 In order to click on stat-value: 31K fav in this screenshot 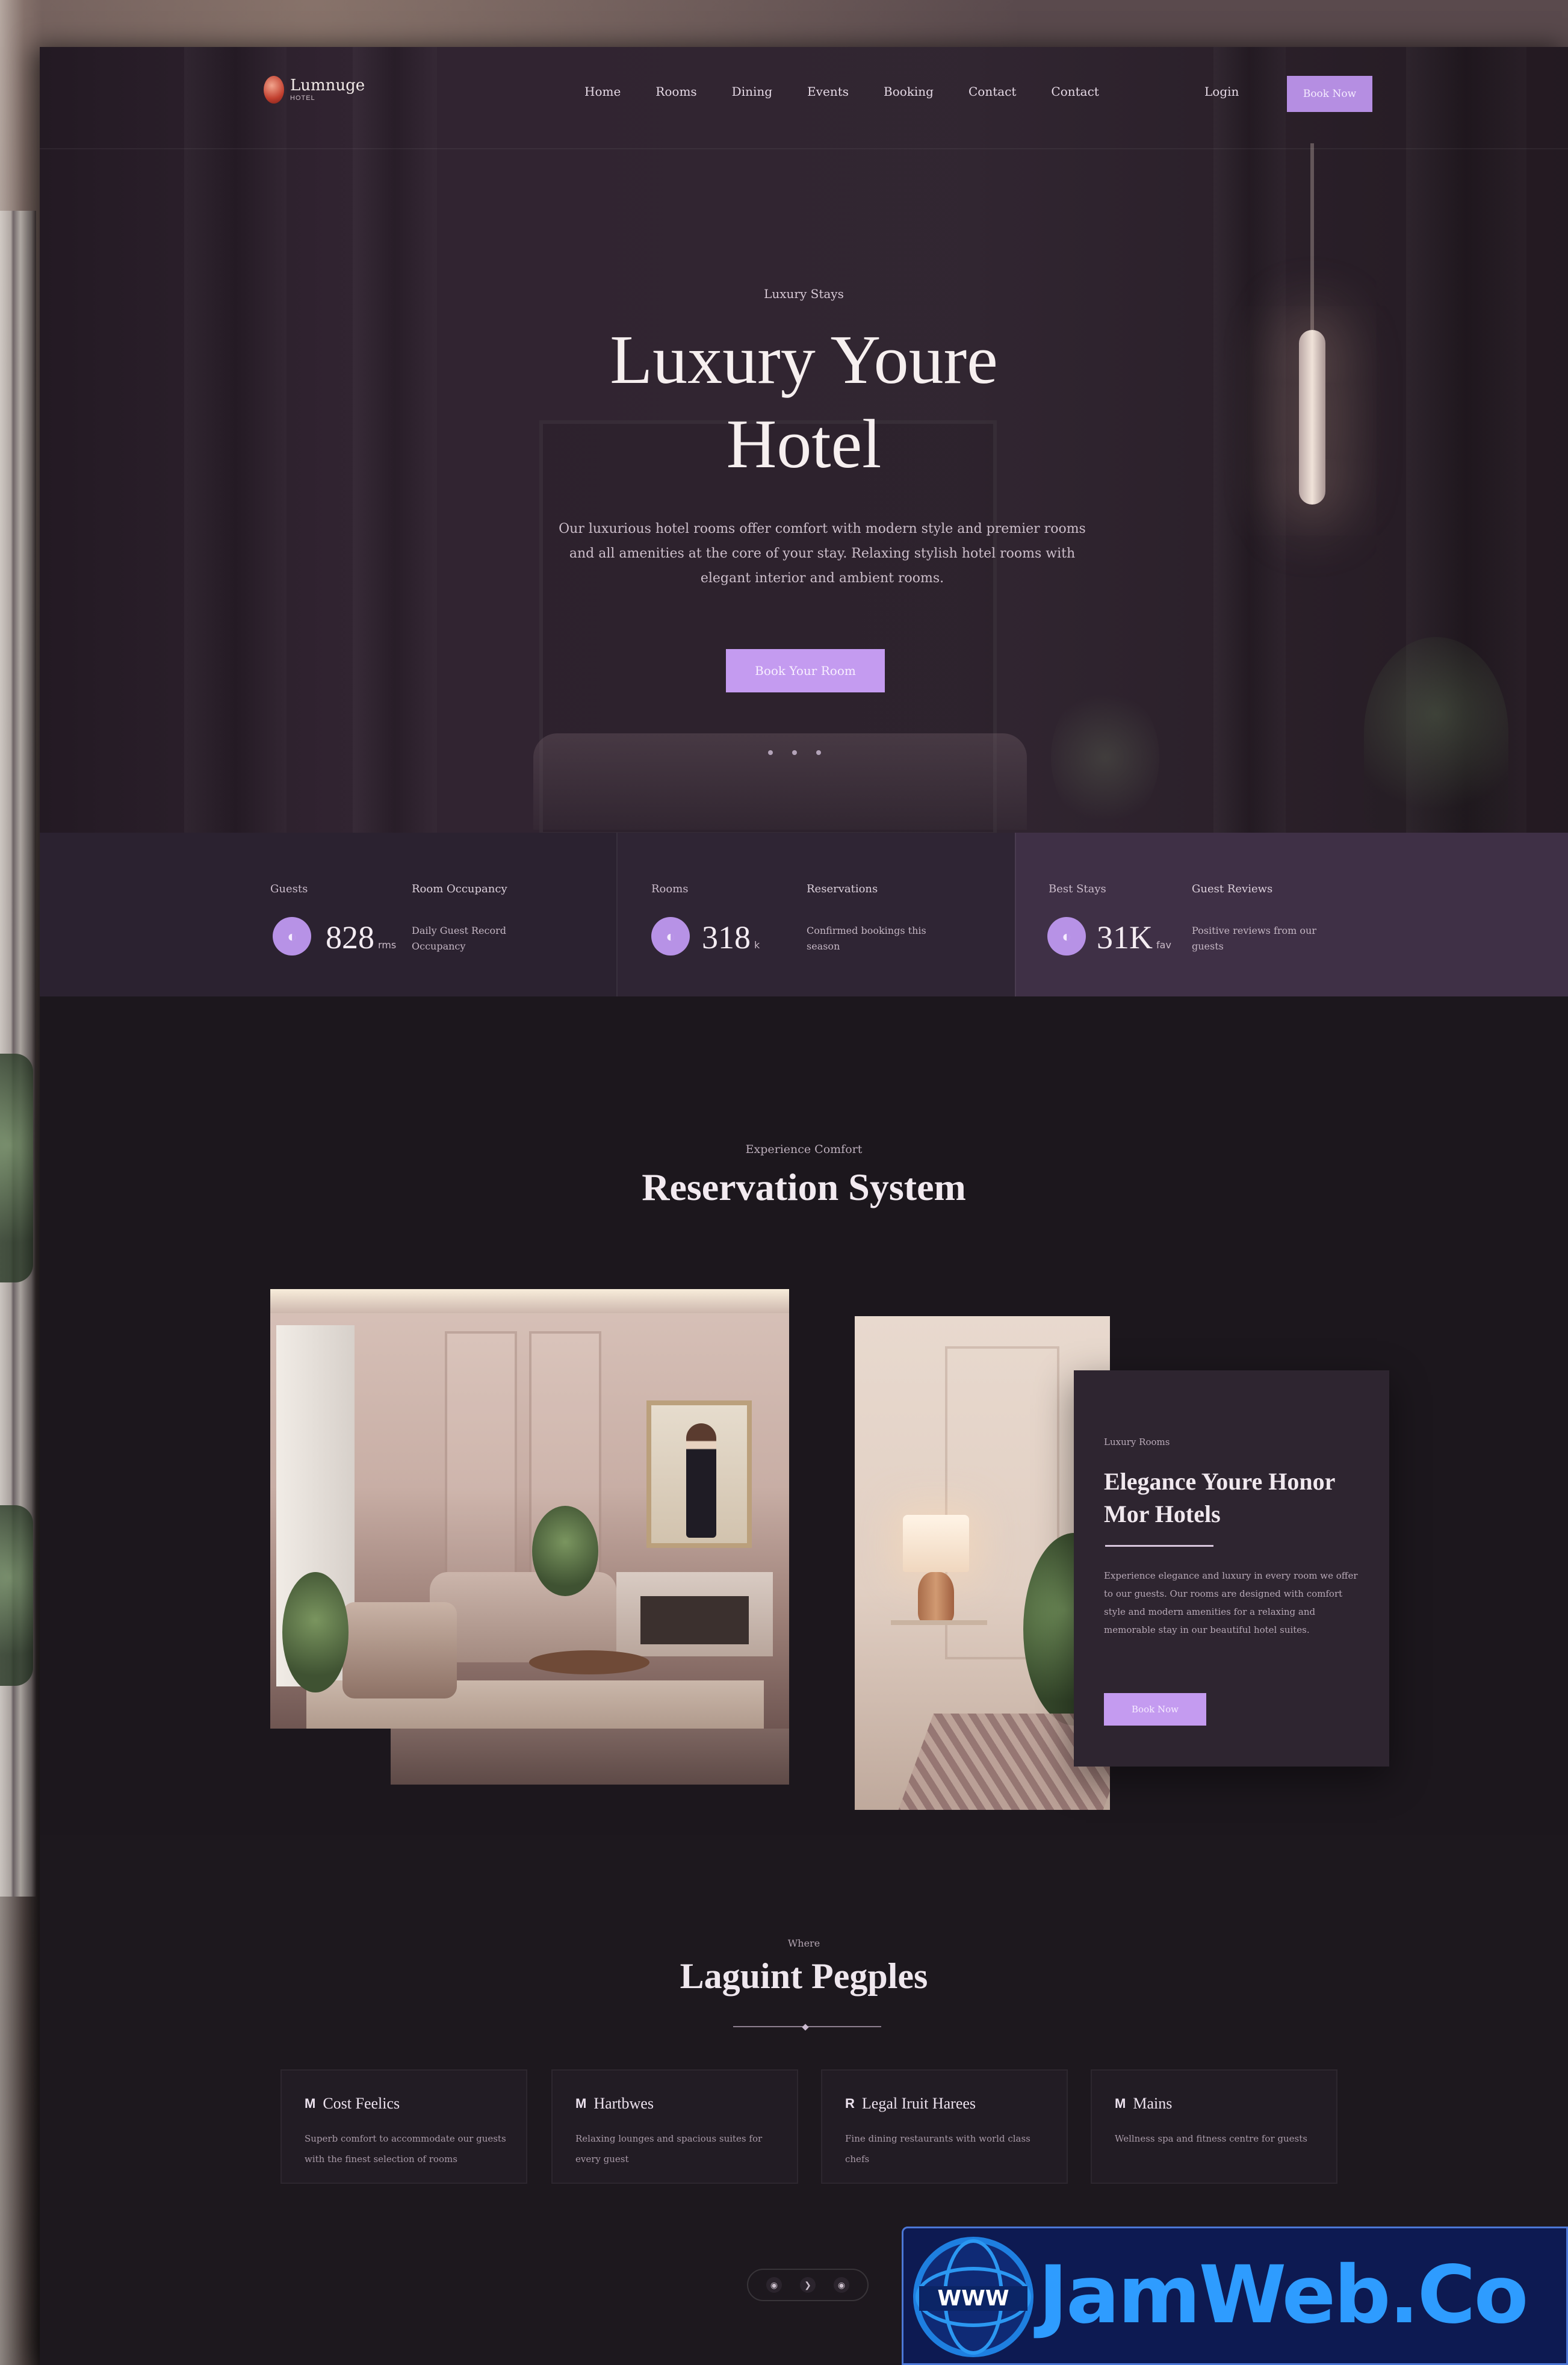, I will do `click(1134, 938)`.